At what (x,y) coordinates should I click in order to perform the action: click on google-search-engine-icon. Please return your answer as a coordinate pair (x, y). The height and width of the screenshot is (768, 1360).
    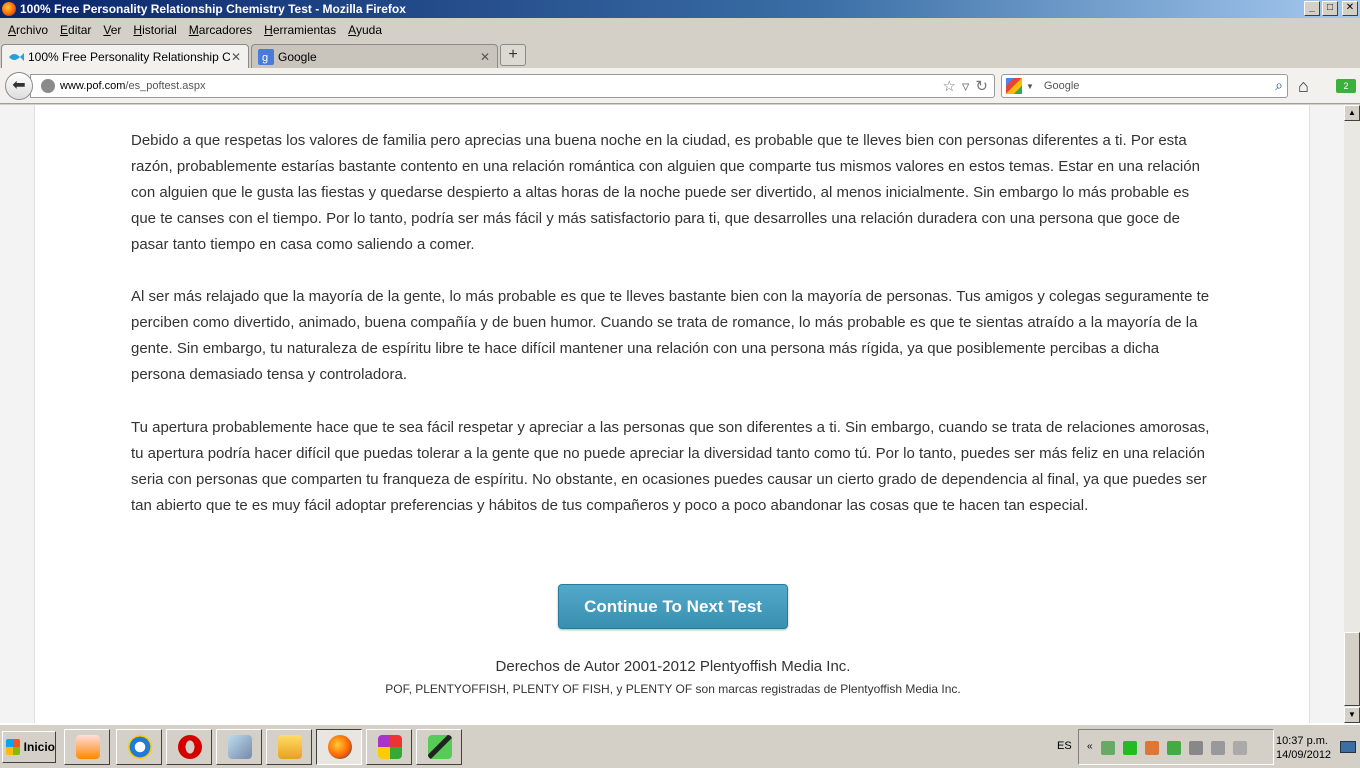
    Looking at the image, I should click on (1014, 86).